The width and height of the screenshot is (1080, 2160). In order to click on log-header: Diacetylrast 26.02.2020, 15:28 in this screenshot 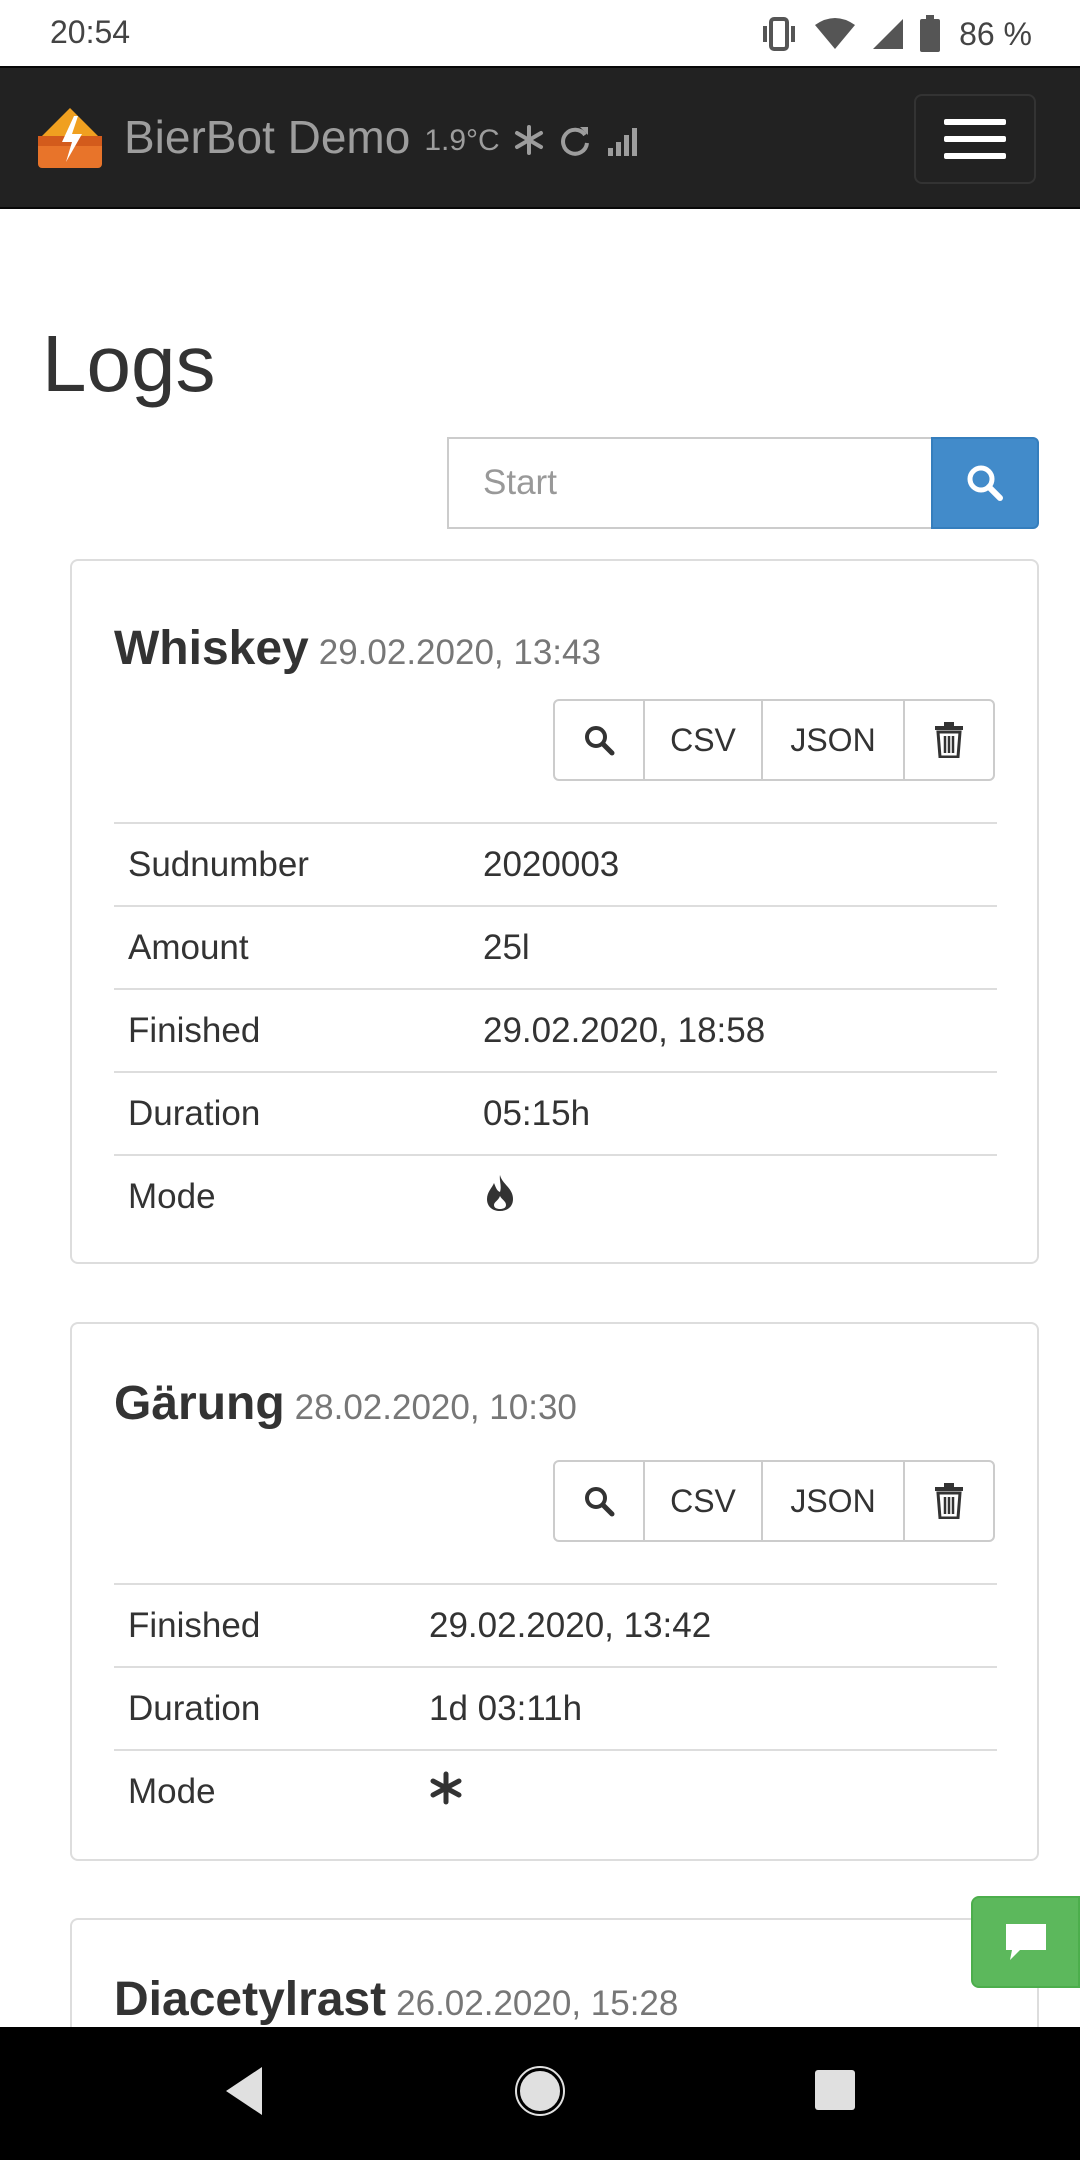, I will do `click(396, 1999)`.